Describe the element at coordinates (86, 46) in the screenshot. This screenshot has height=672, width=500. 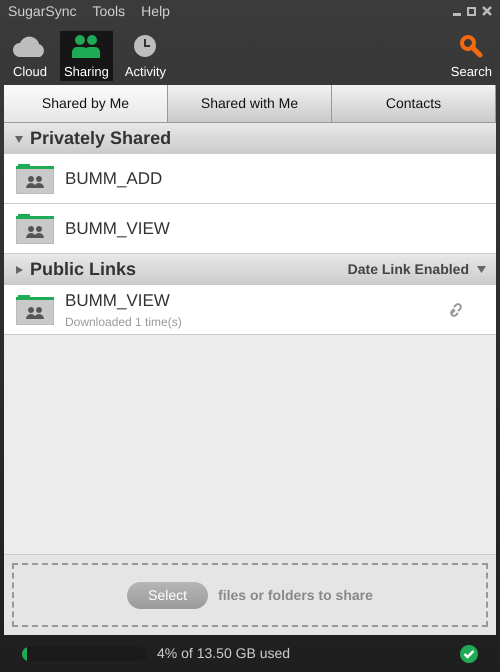
I see `people-icon` at that location.